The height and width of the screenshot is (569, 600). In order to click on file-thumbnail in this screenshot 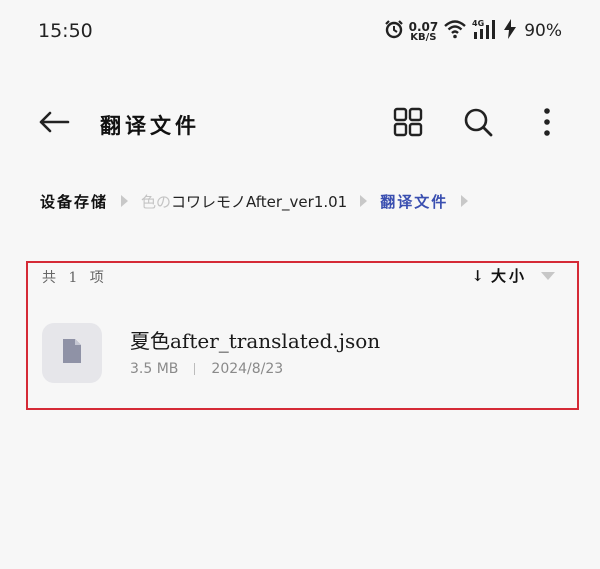, I will do `click(72, 353)`.